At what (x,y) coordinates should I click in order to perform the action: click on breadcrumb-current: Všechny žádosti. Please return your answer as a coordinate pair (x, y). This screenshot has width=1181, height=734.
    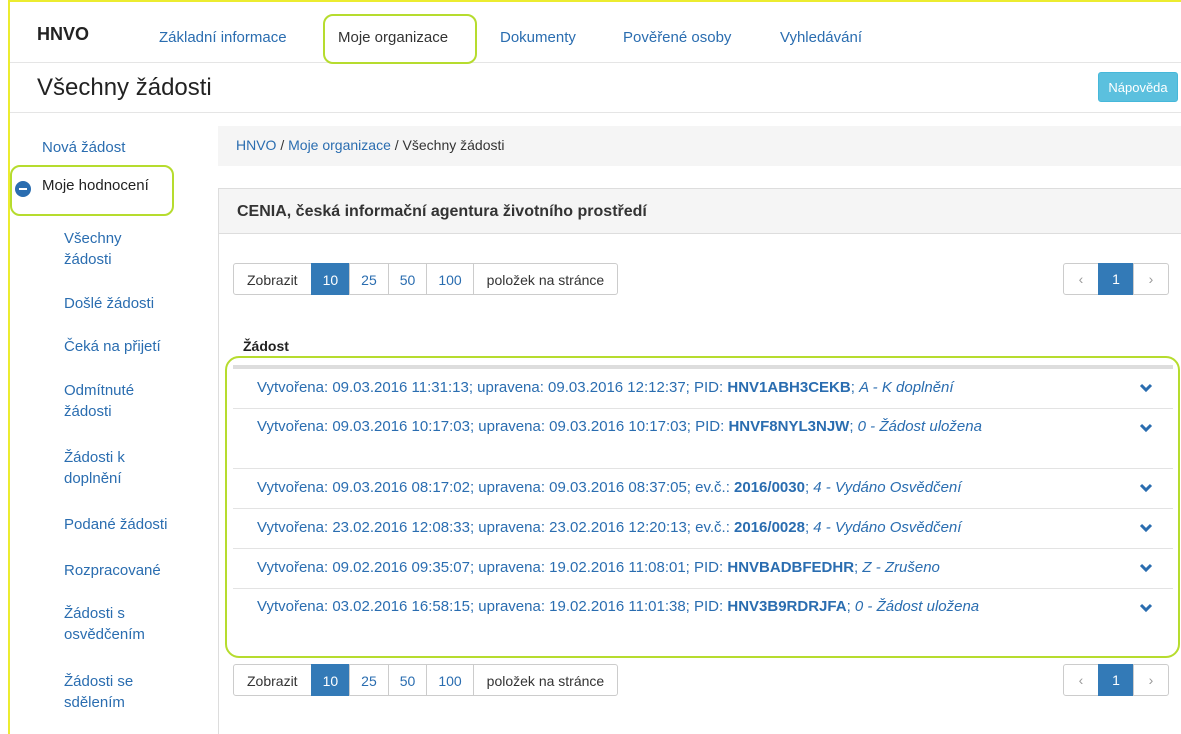
    Looking at the image, I should click on (453, 145).